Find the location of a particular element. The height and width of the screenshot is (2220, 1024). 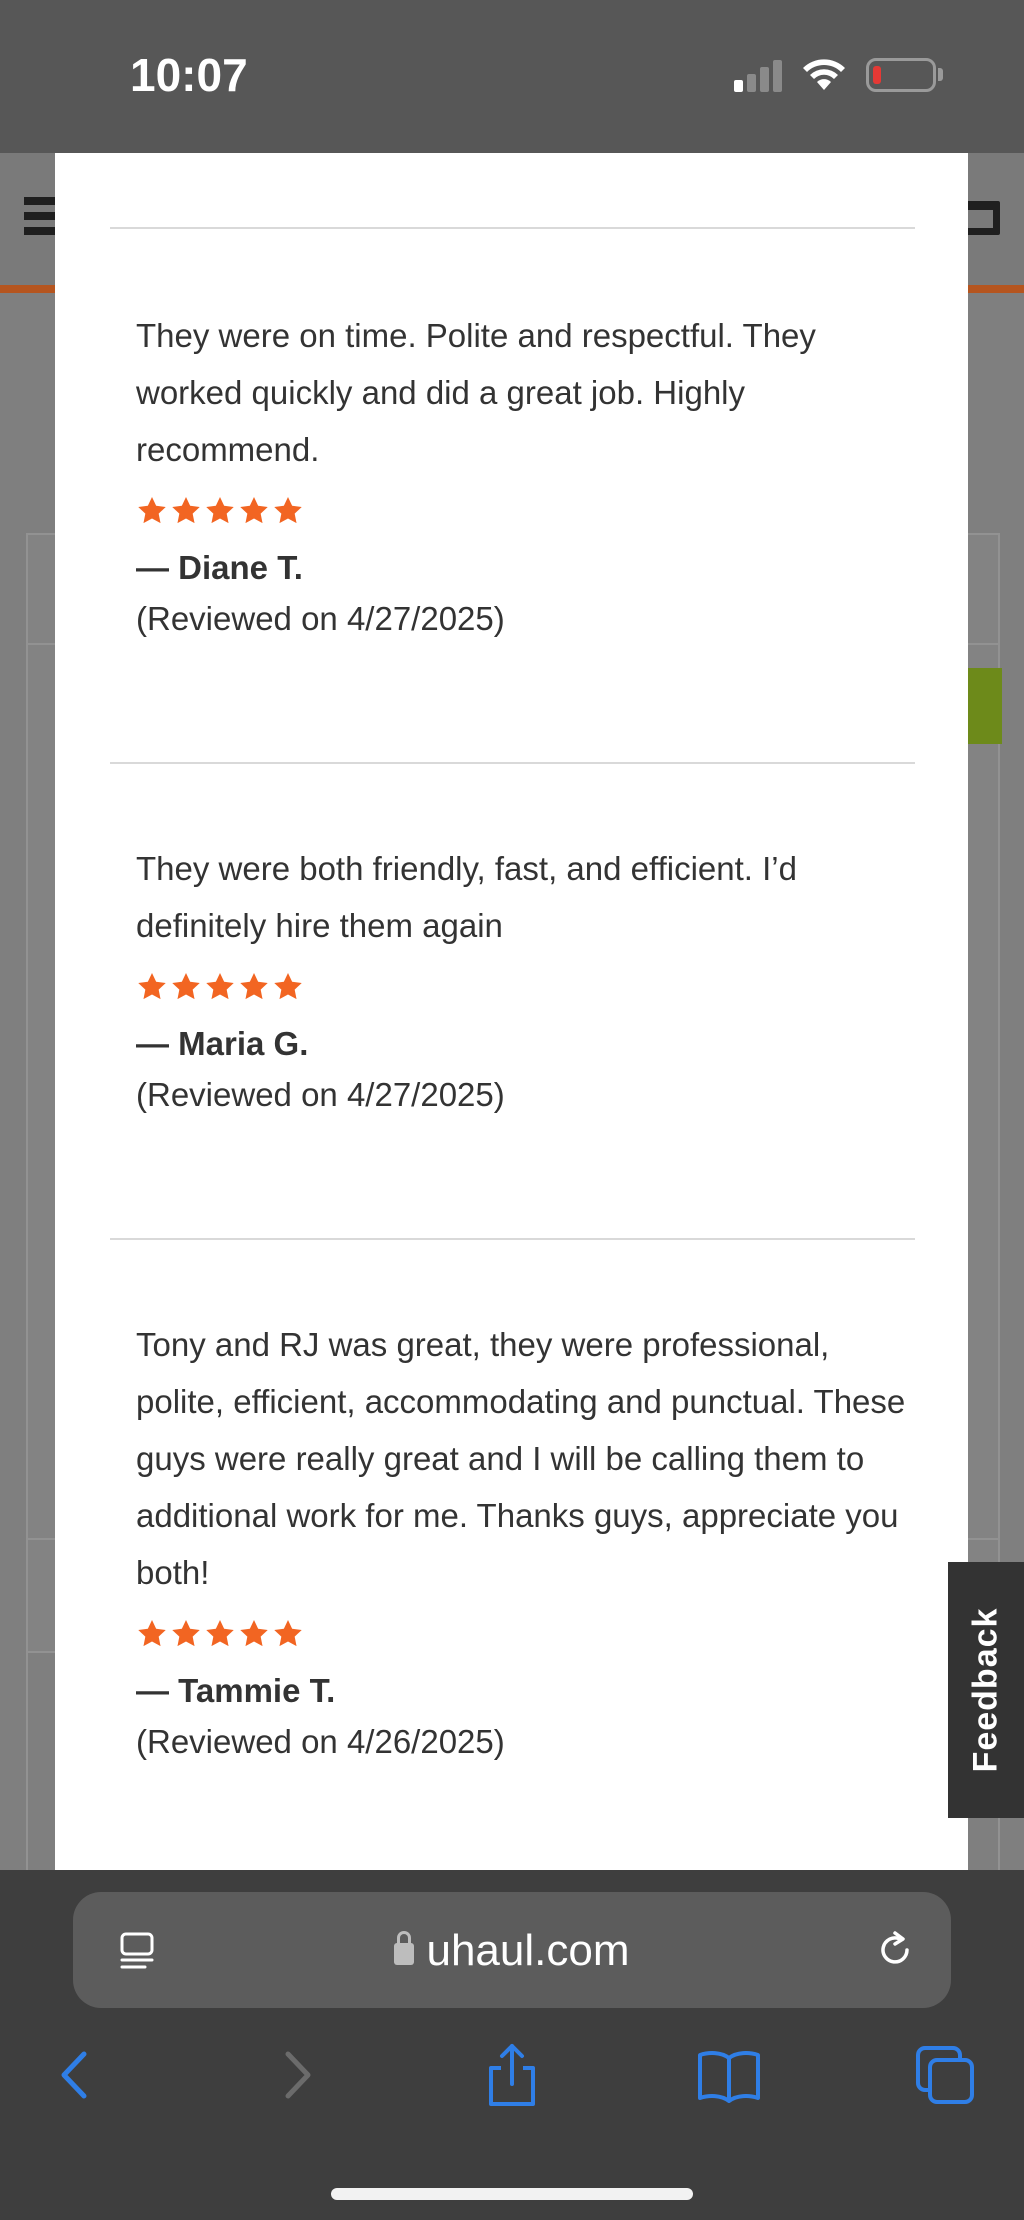

feedback-label: Feedback is located at coordinates (985, 1690).